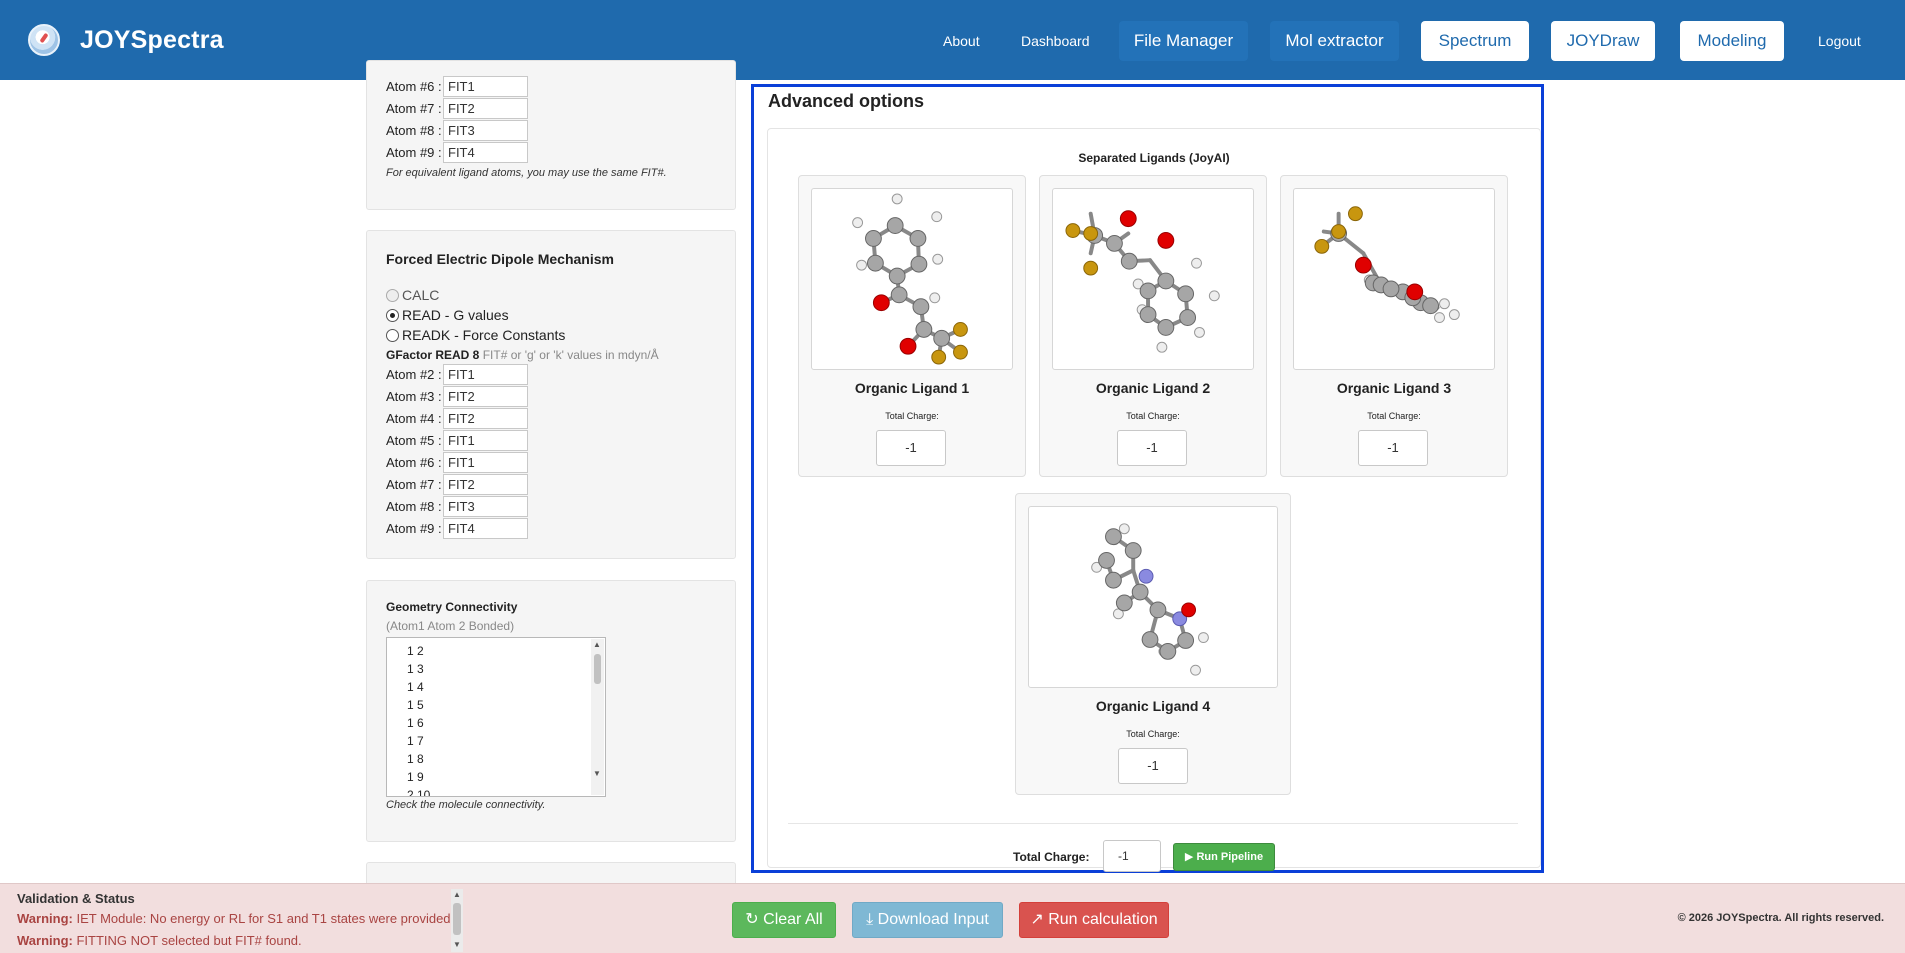 This screenshot has width=1905, height=953. I want to click on nav-joydraw-button: JOYDraw, so click(1603, 41).